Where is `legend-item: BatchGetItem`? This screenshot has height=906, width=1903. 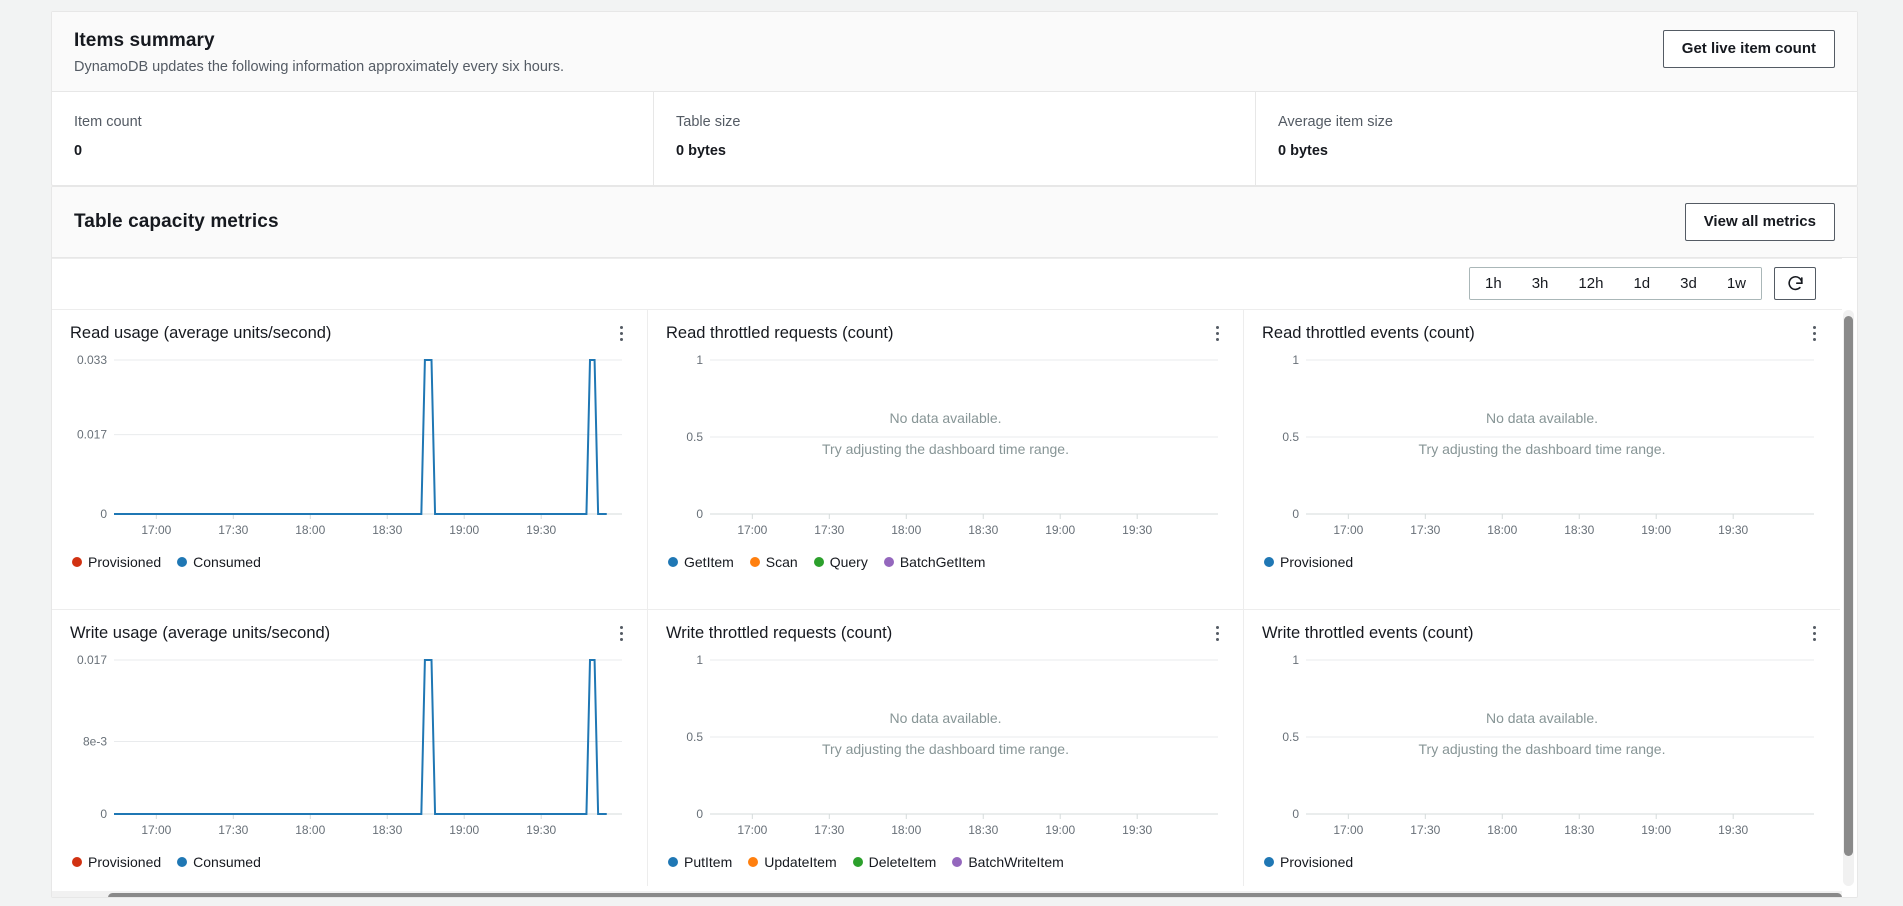 legend-item: BatchGetItem is located at coordinates (934, 561).